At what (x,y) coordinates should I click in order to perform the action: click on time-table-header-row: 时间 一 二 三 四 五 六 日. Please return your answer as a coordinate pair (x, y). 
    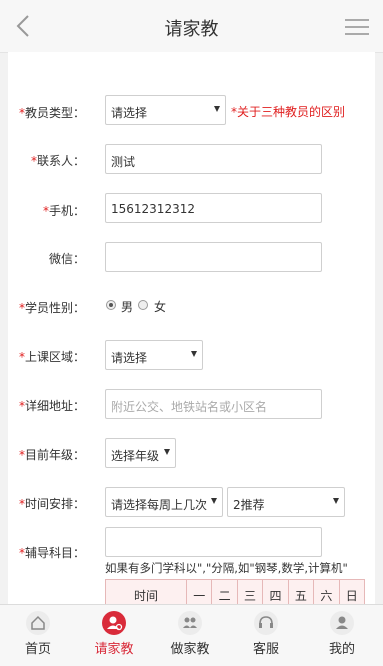
    Looking at the image, I should click on (235, 591).